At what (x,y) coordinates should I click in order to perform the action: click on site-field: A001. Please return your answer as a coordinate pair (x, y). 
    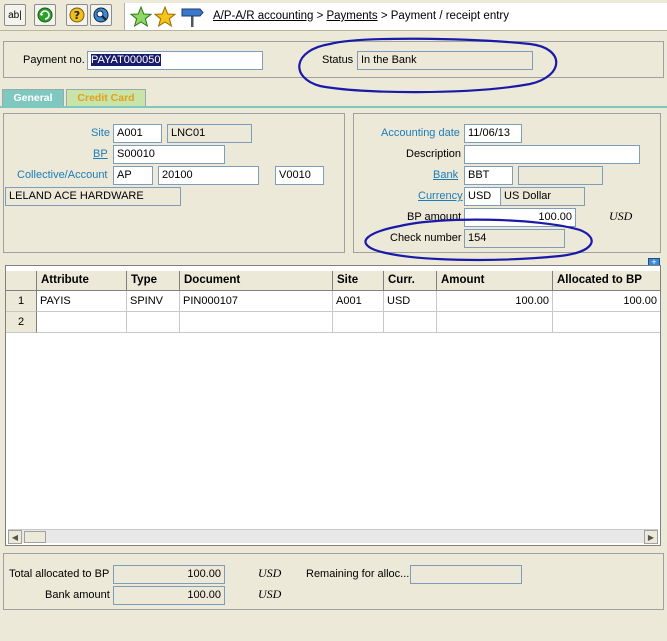
    Looking at the image, I should click on (137, 133).